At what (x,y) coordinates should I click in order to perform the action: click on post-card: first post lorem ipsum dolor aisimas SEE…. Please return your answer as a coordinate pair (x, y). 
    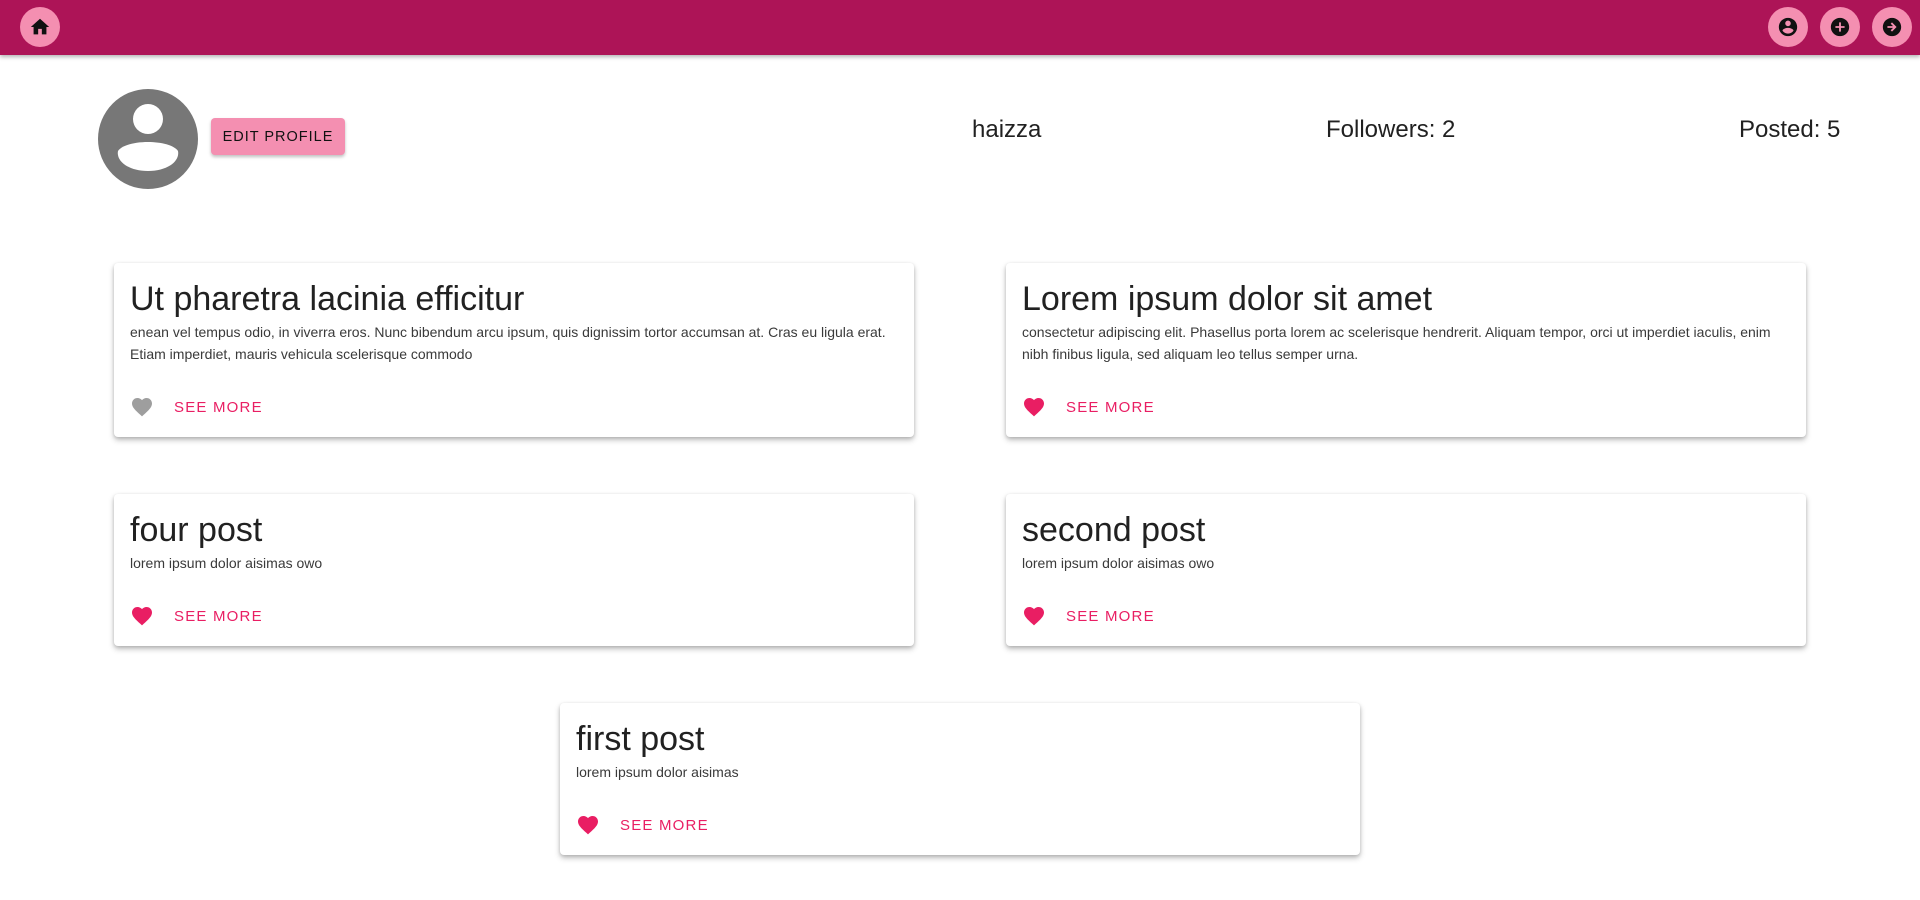
    Looking at the image, I should click on (960, 779).